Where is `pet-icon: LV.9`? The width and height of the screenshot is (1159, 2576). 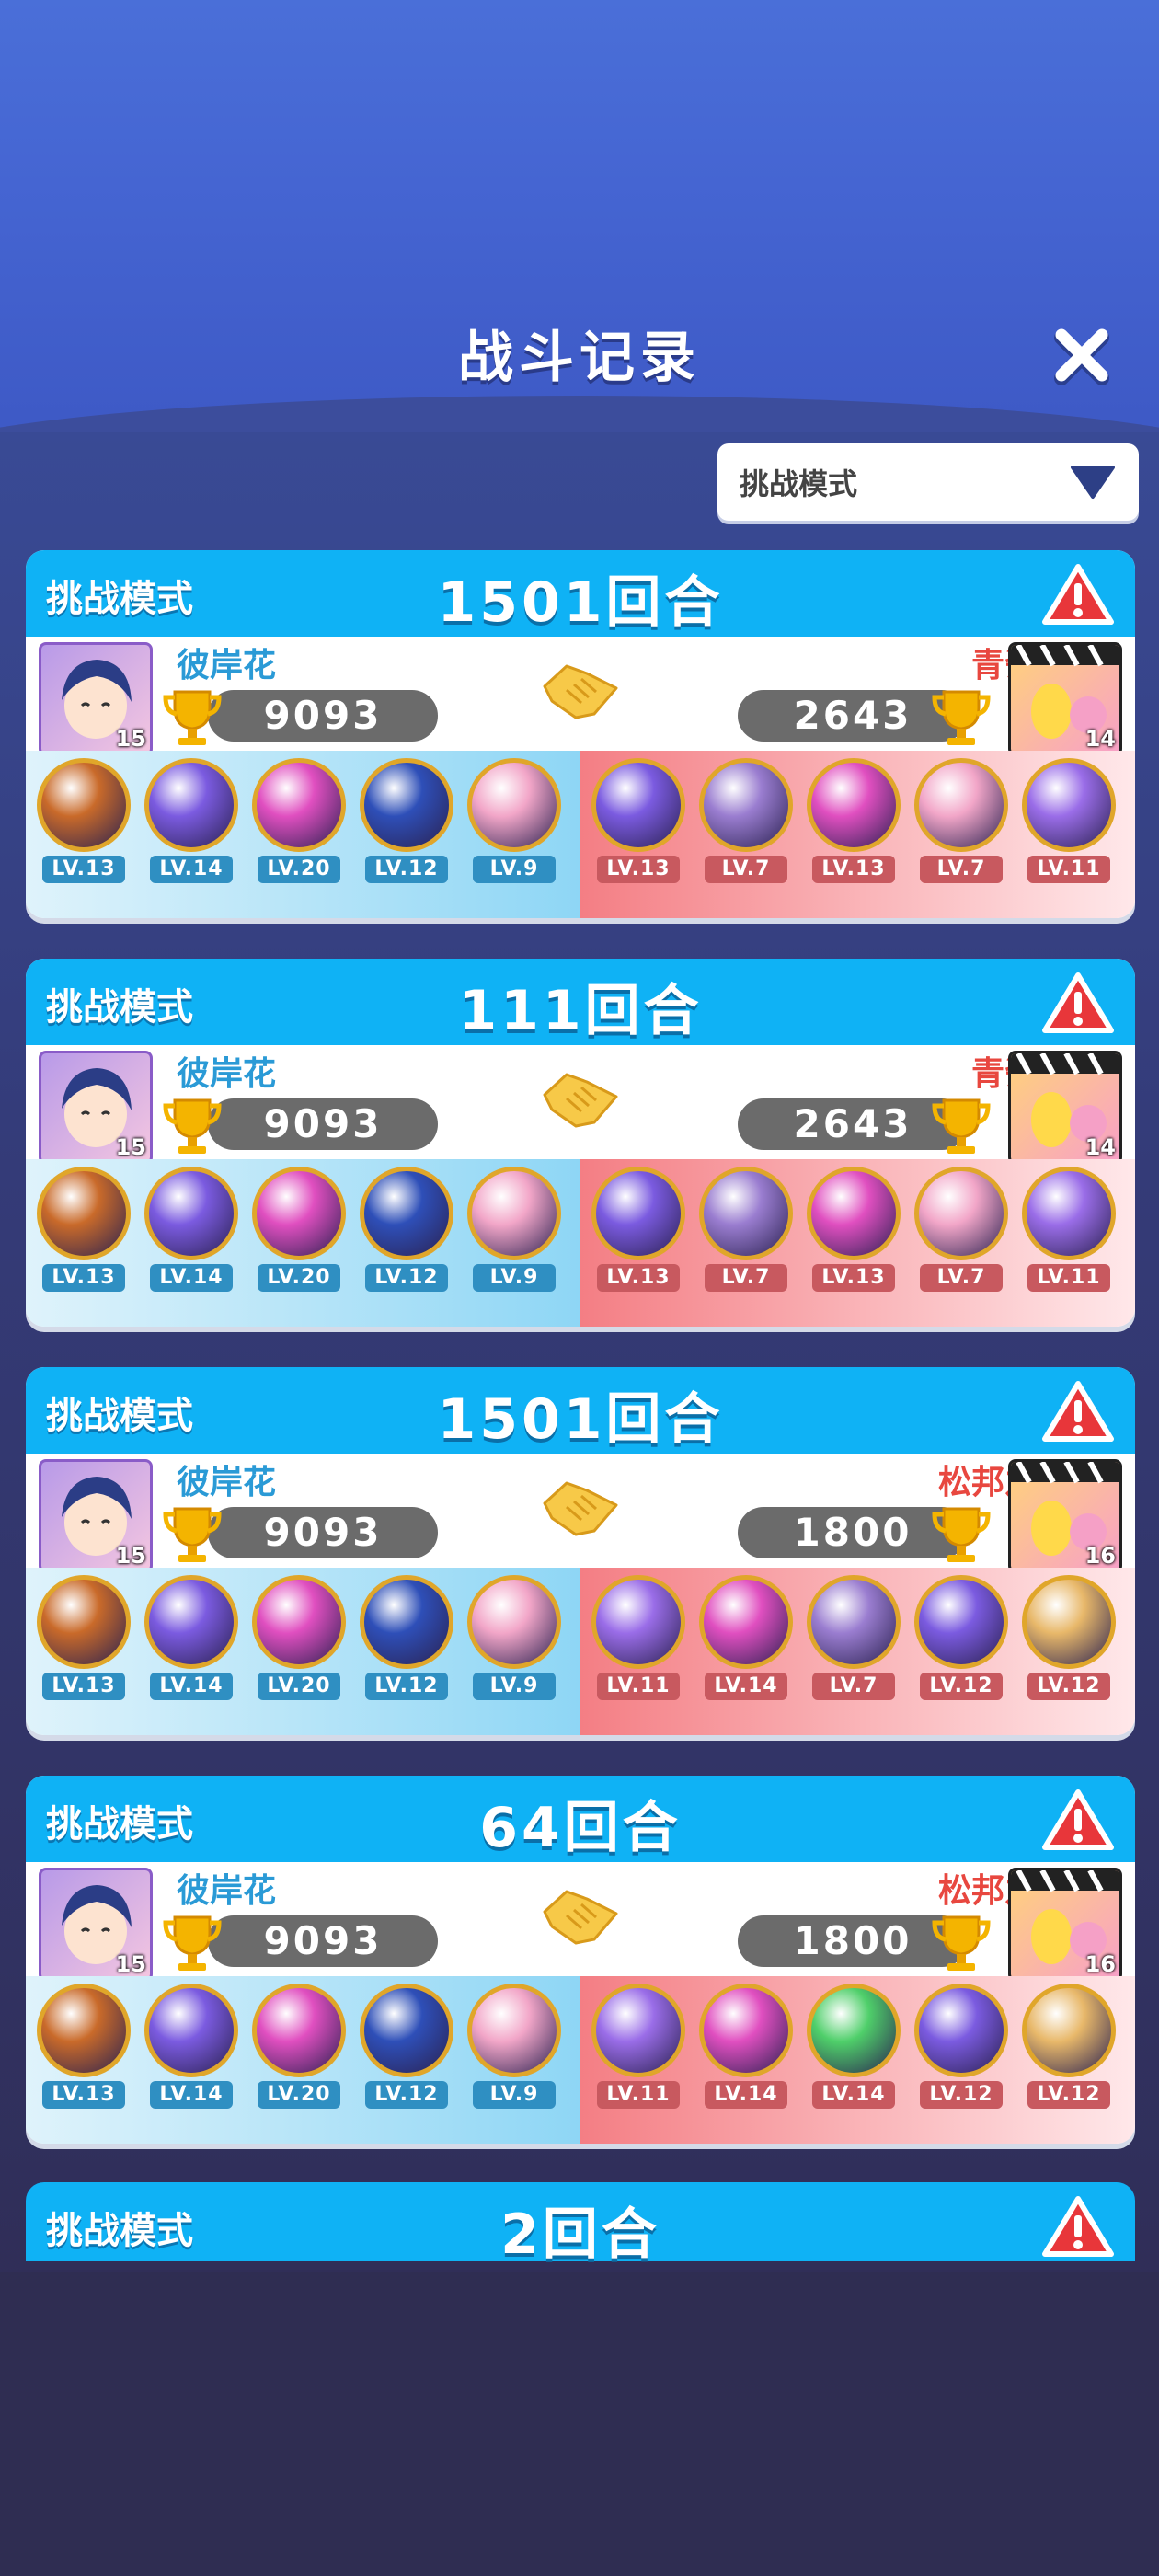 pet-icon: LV.9 is located at coordinates (514, 1236).